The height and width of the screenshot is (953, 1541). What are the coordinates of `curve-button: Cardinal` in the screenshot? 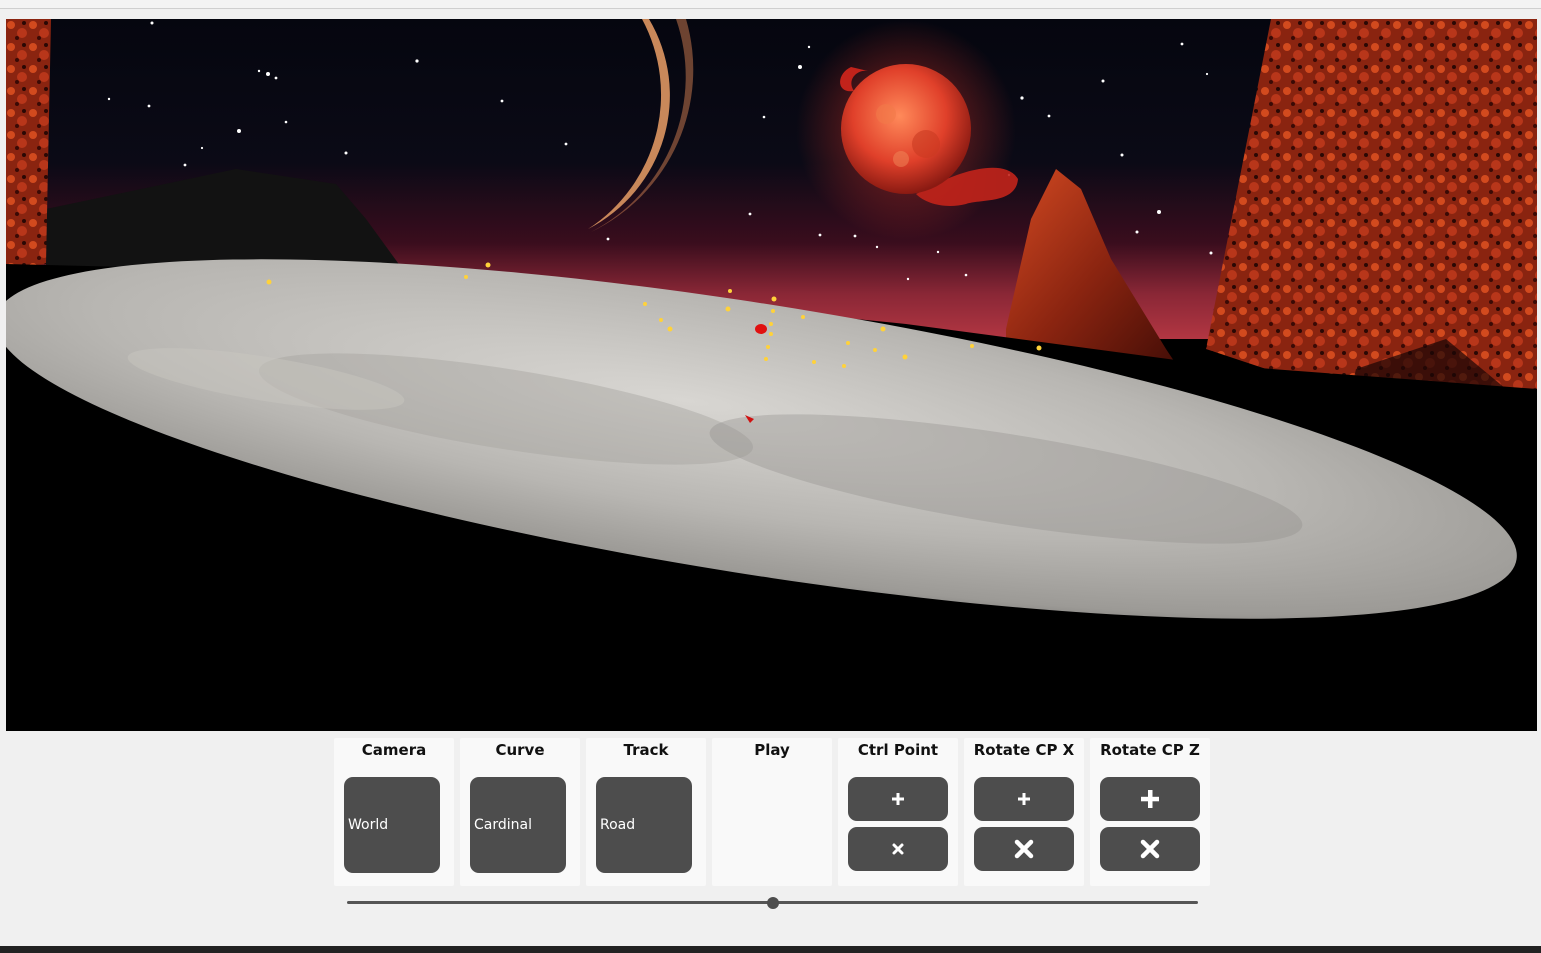 It's located at (518, 825).